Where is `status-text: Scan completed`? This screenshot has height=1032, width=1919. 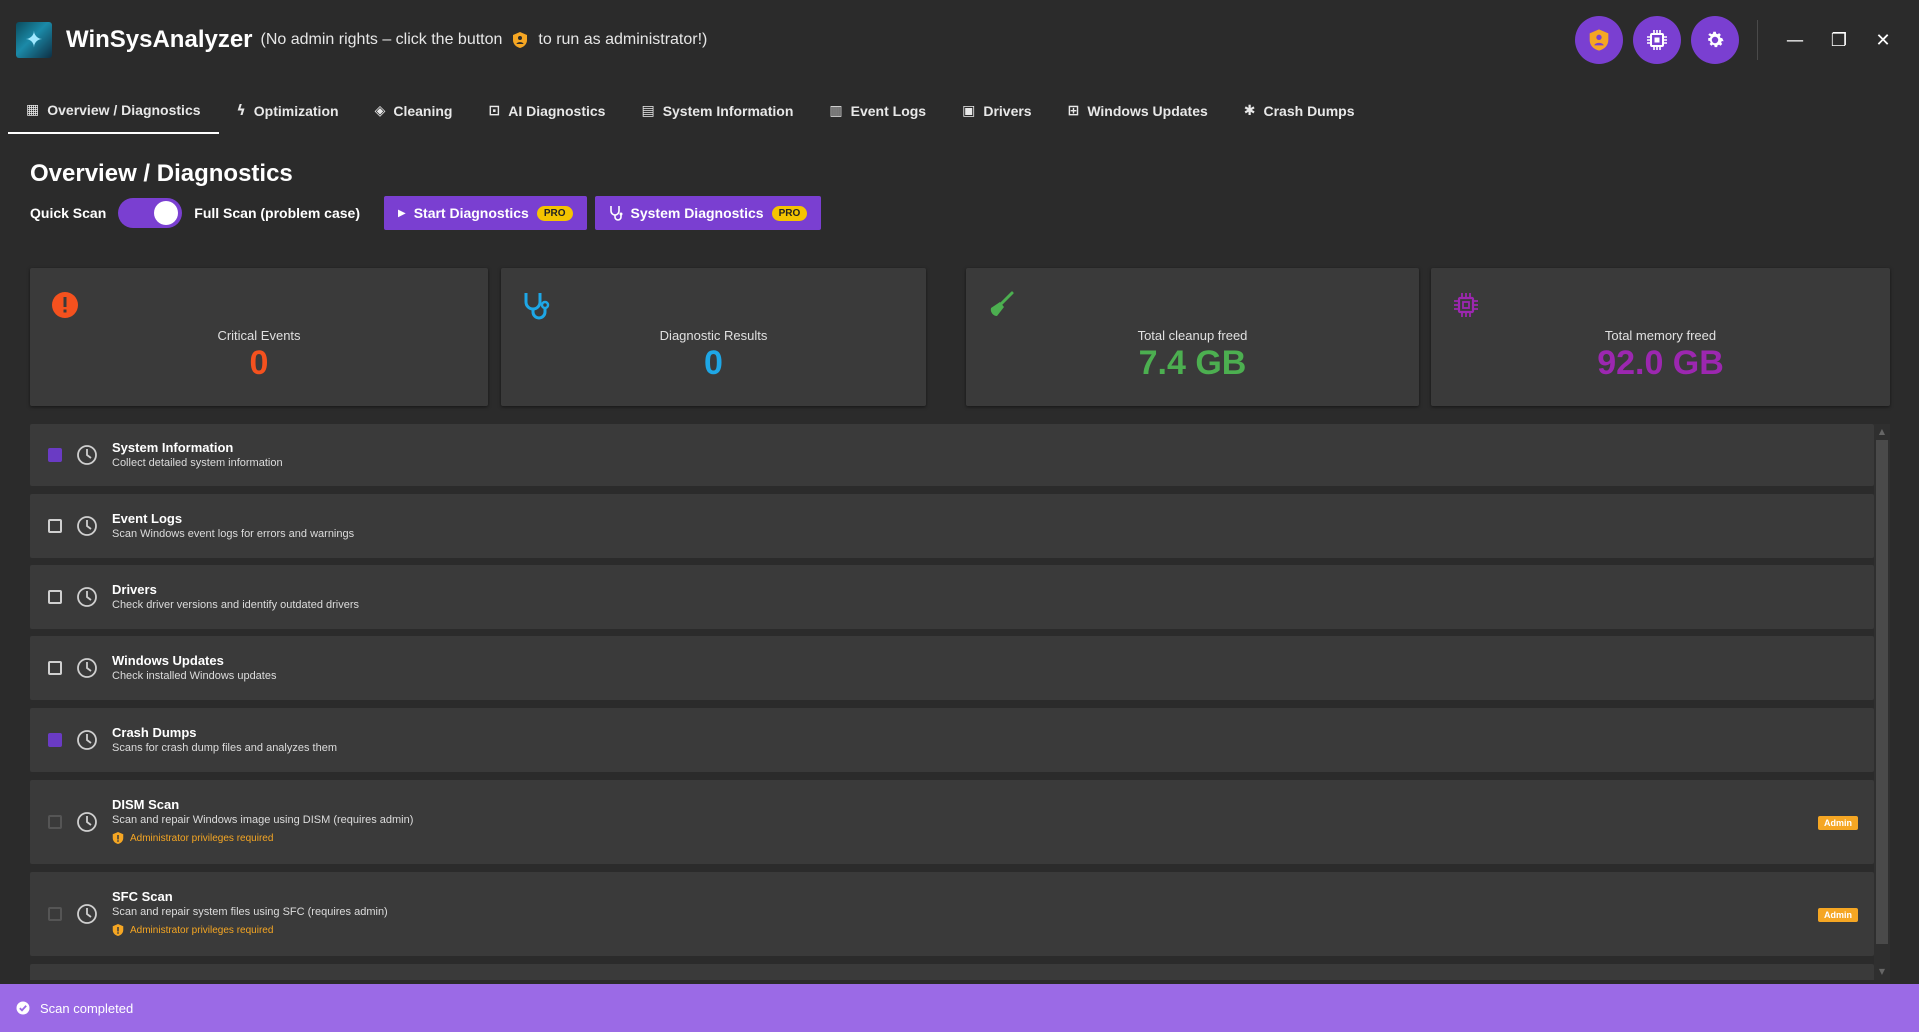
status-text: Scan completed is located at coordinates (87, 1008).